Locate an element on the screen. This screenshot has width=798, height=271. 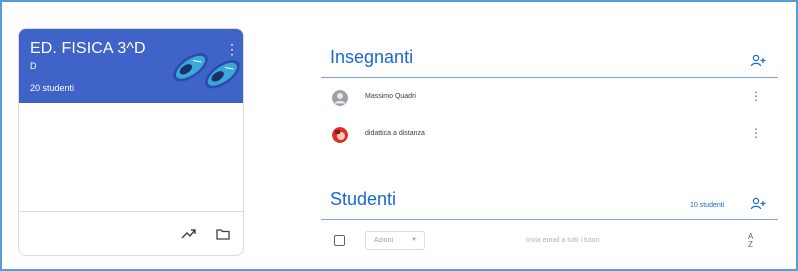
photo-avatar is located at coordinates (340, 135).